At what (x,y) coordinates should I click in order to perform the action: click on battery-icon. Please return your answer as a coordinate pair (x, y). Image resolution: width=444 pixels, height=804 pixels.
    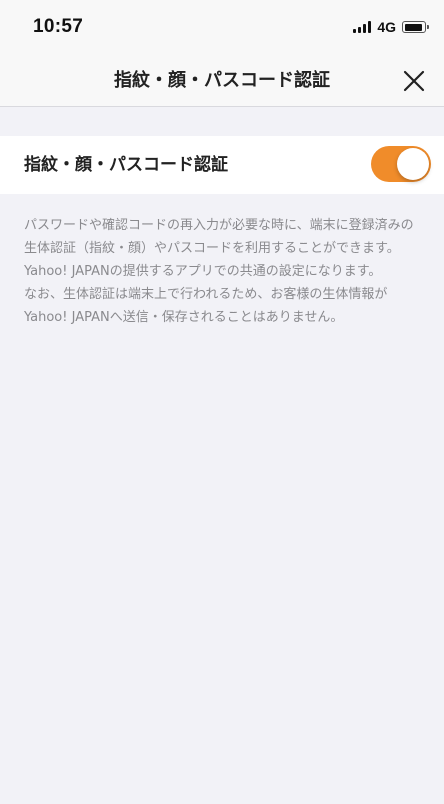
    Looking at the image, I should click on (415, 27).